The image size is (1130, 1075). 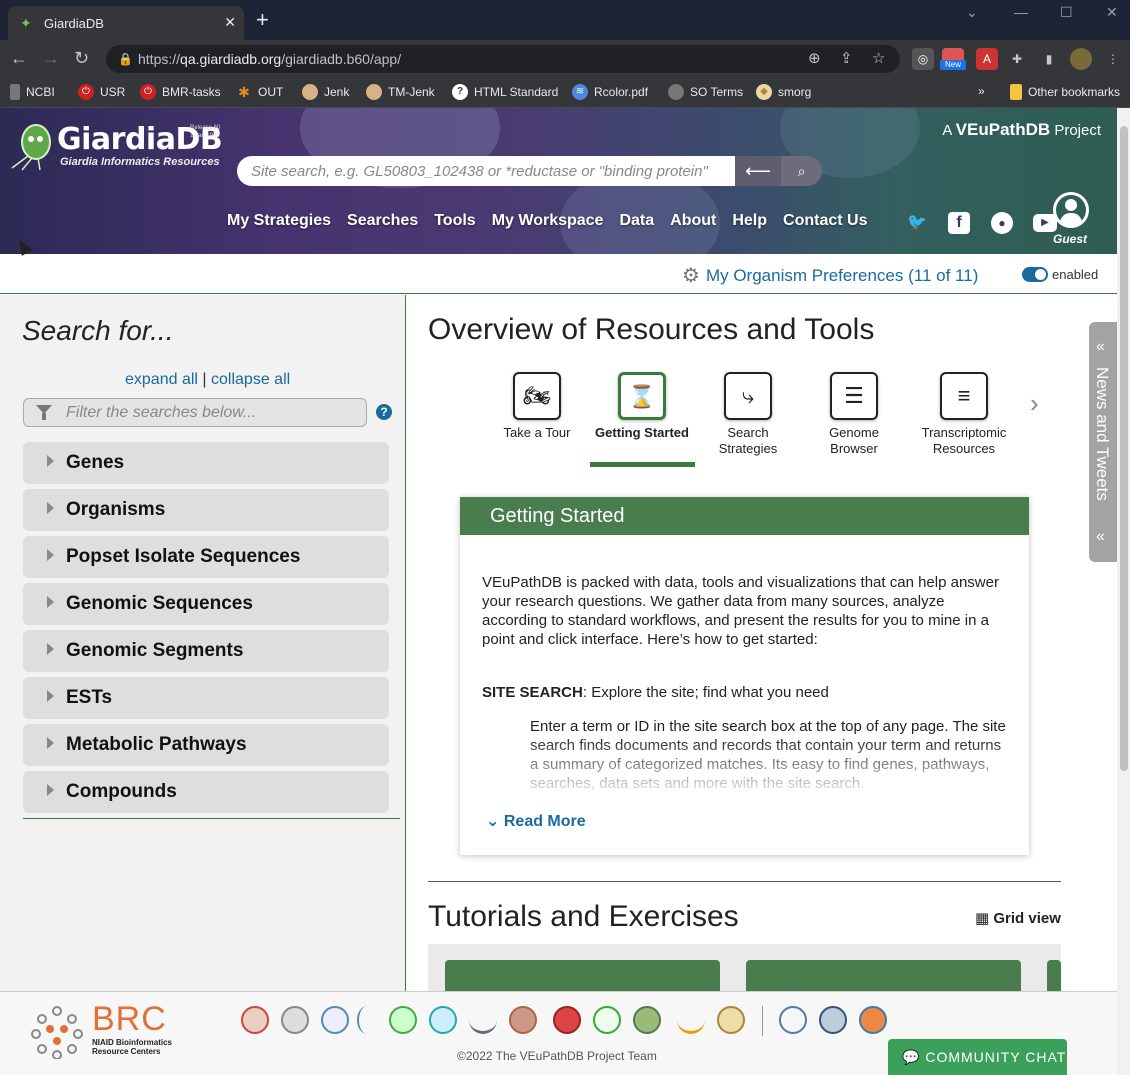 I want to click on twitter-icon: 🐦, so click(x=917, y=223).